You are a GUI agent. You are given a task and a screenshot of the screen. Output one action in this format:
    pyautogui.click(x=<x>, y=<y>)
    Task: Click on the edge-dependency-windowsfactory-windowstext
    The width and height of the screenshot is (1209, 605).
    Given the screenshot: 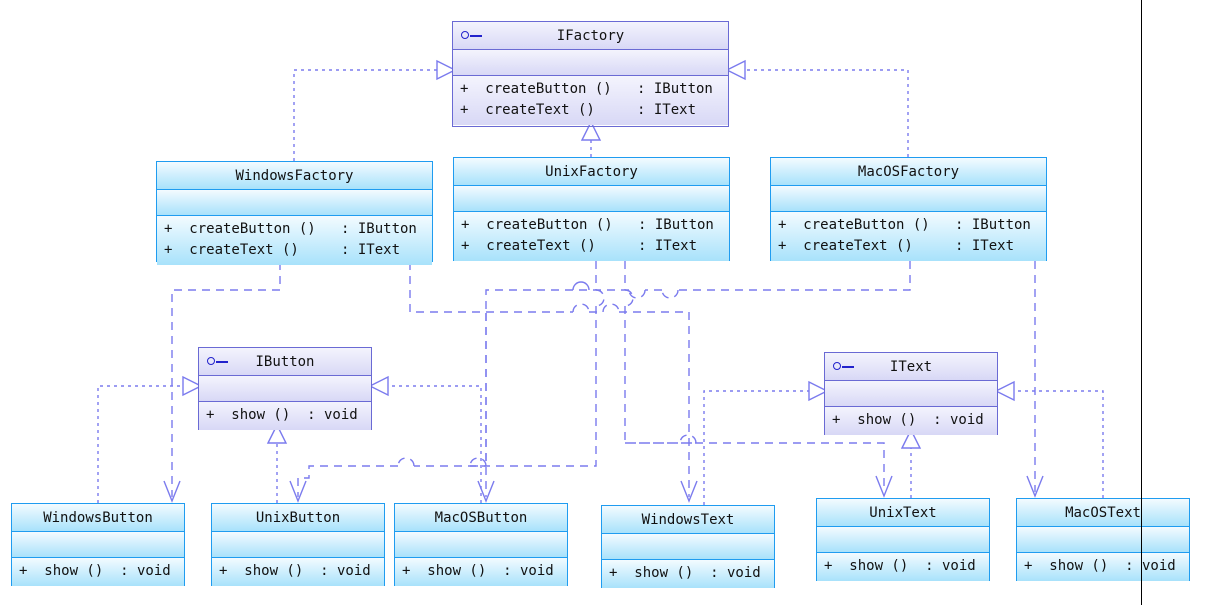 What is the action you would take?
    pyautogui.click(x=553, y=382)
    